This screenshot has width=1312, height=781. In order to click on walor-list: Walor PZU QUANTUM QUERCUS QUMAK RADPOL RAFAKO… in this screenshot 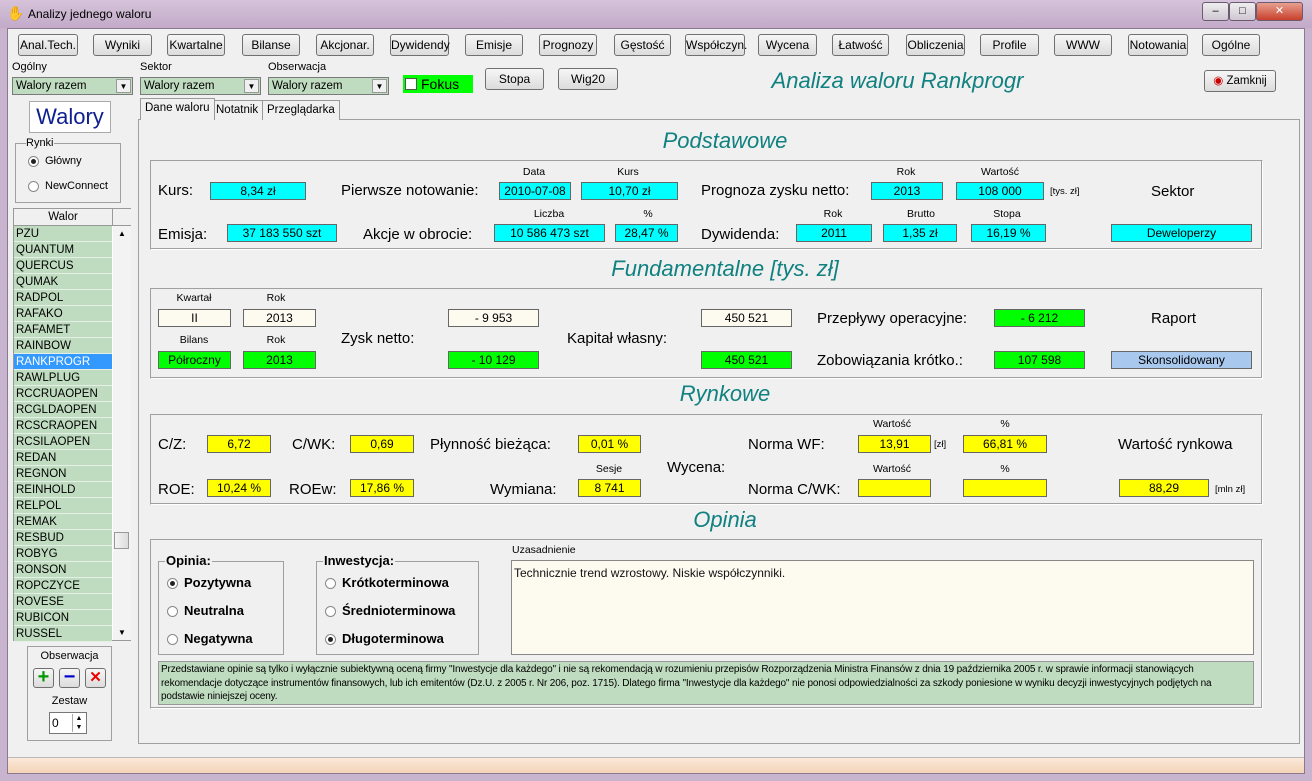, I will do `click(72, 425)`.